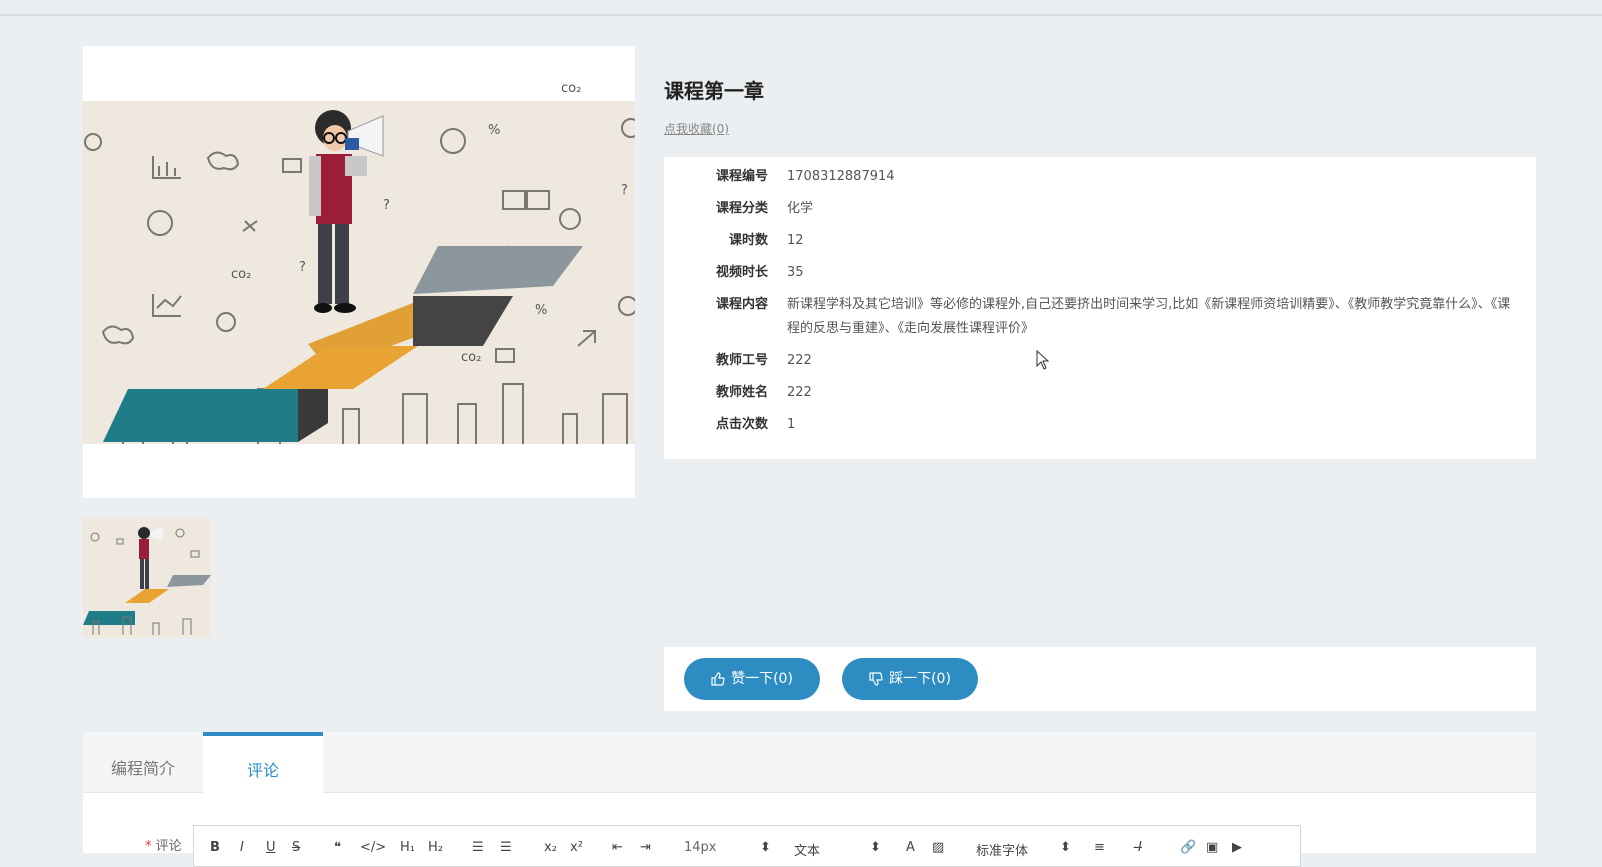 The image size is (1602, 867). I want to click on course-illustration: % ? ? % ? co₂ co₂ co₂, so click(359, 262).